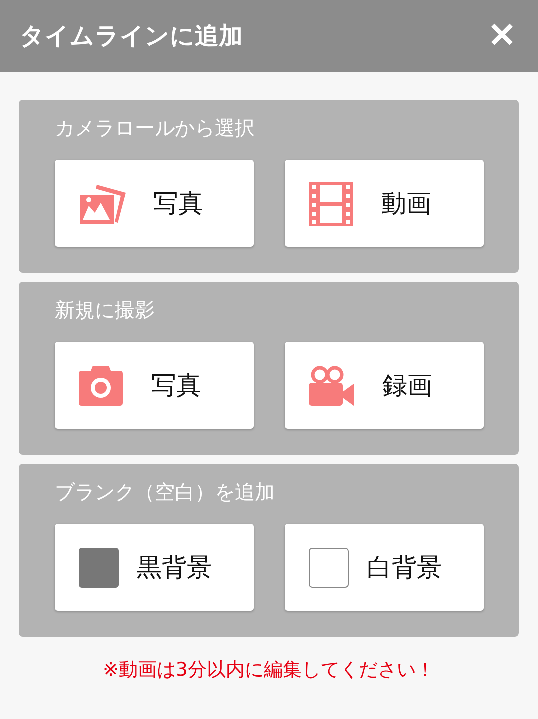  I want to click on blank-swatch-icon, so click(329, 568).